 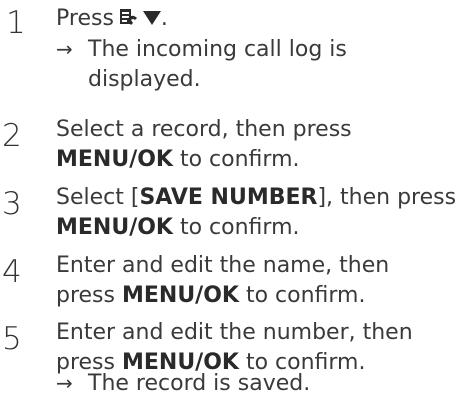 I want to click on step-line-1: Enter and edit the name, then, so click(x=223, y=265).